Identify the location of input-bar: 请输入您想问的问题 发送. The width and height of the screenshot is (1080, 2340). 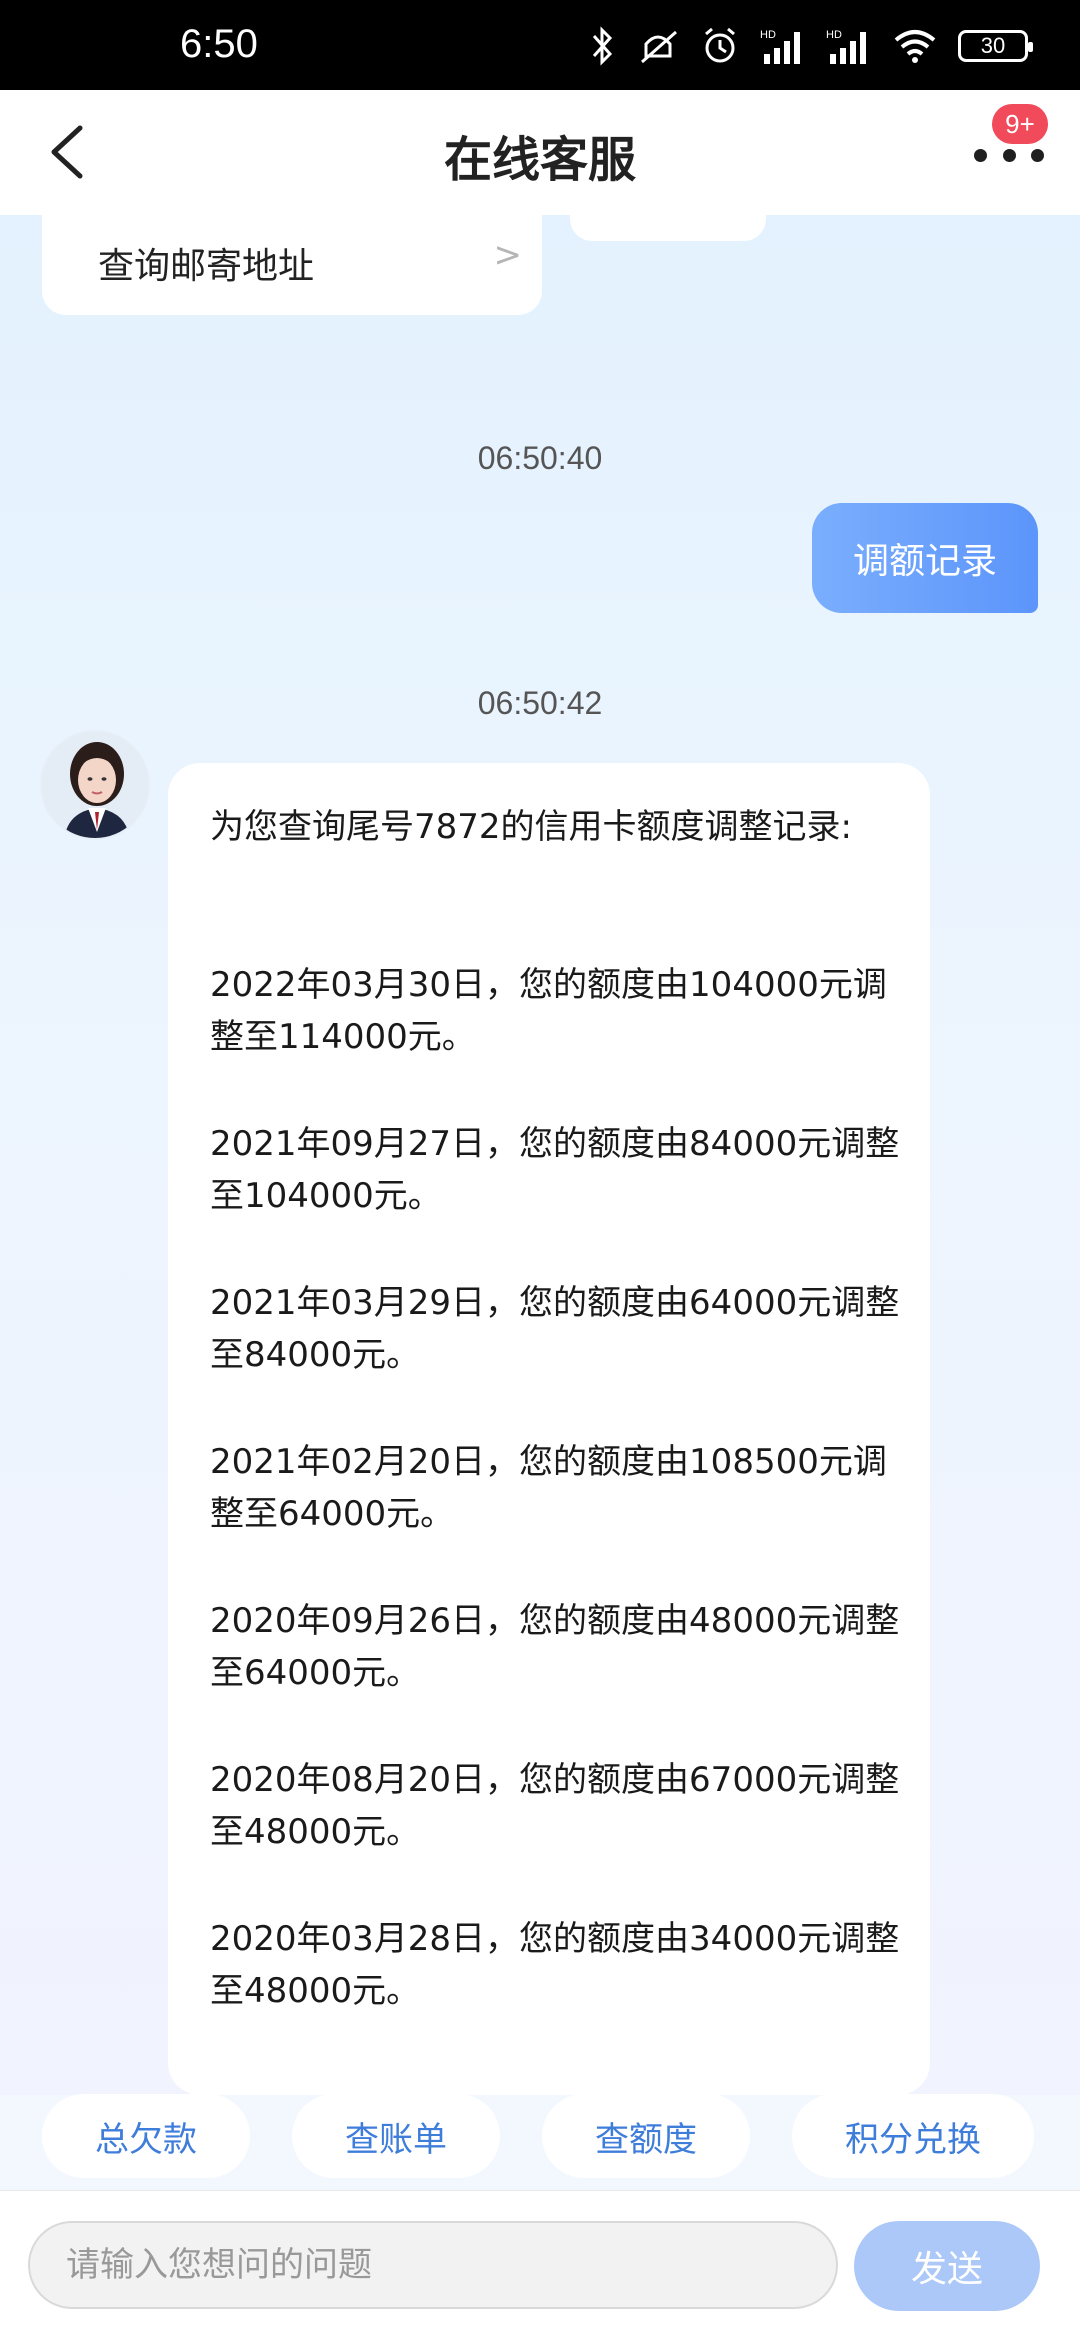
(540, 2265).